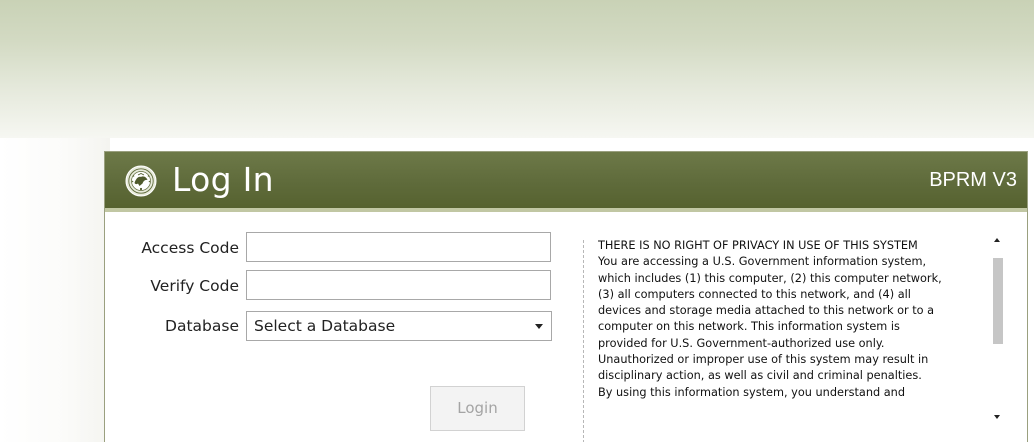 Image resolution: width=1034 pixels, height=442 pixels. I want to click on verify-code-input, so click(398, 285).